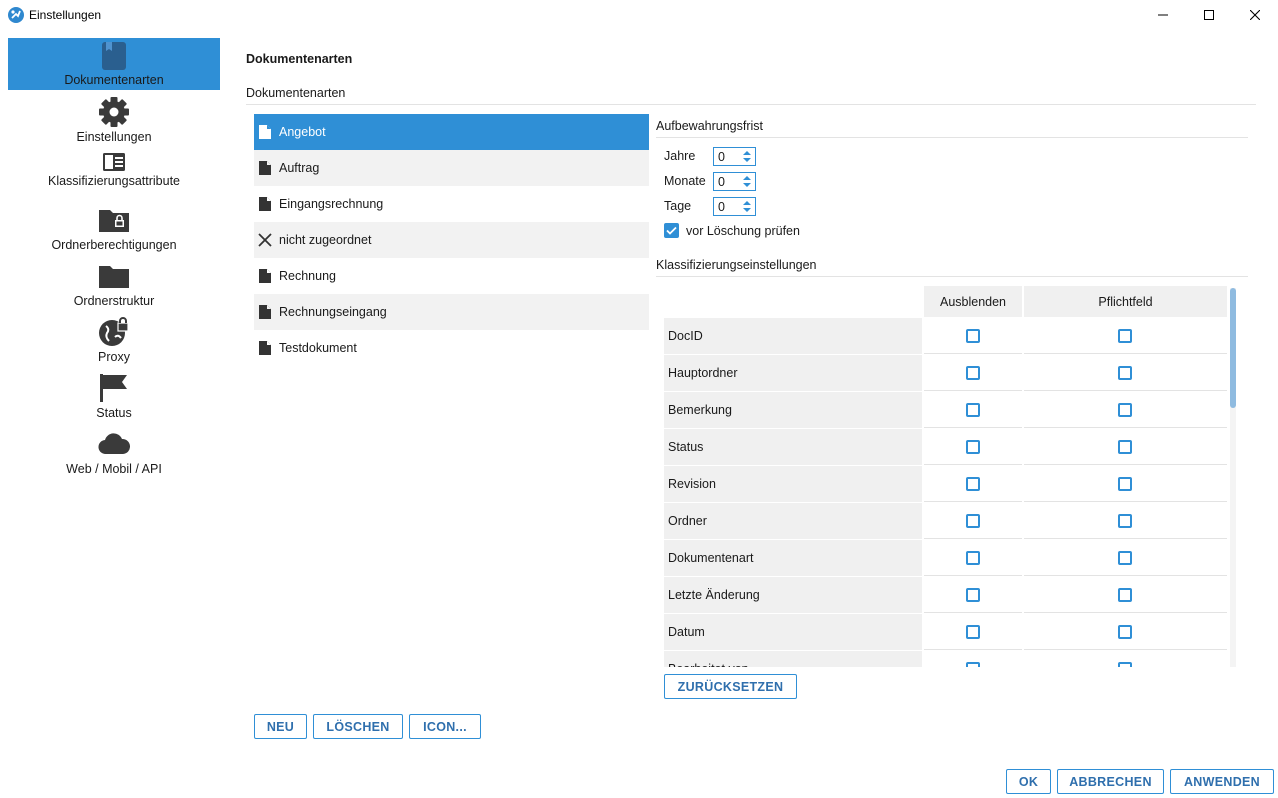 This screenshot has height=798, width=1278. What do you see at coordinates (114, 230) in the screenshot?
I see `sidebar-item-ordnerberechtigungen: Ordnerberechtigungen` at bounding box center [114, 230].